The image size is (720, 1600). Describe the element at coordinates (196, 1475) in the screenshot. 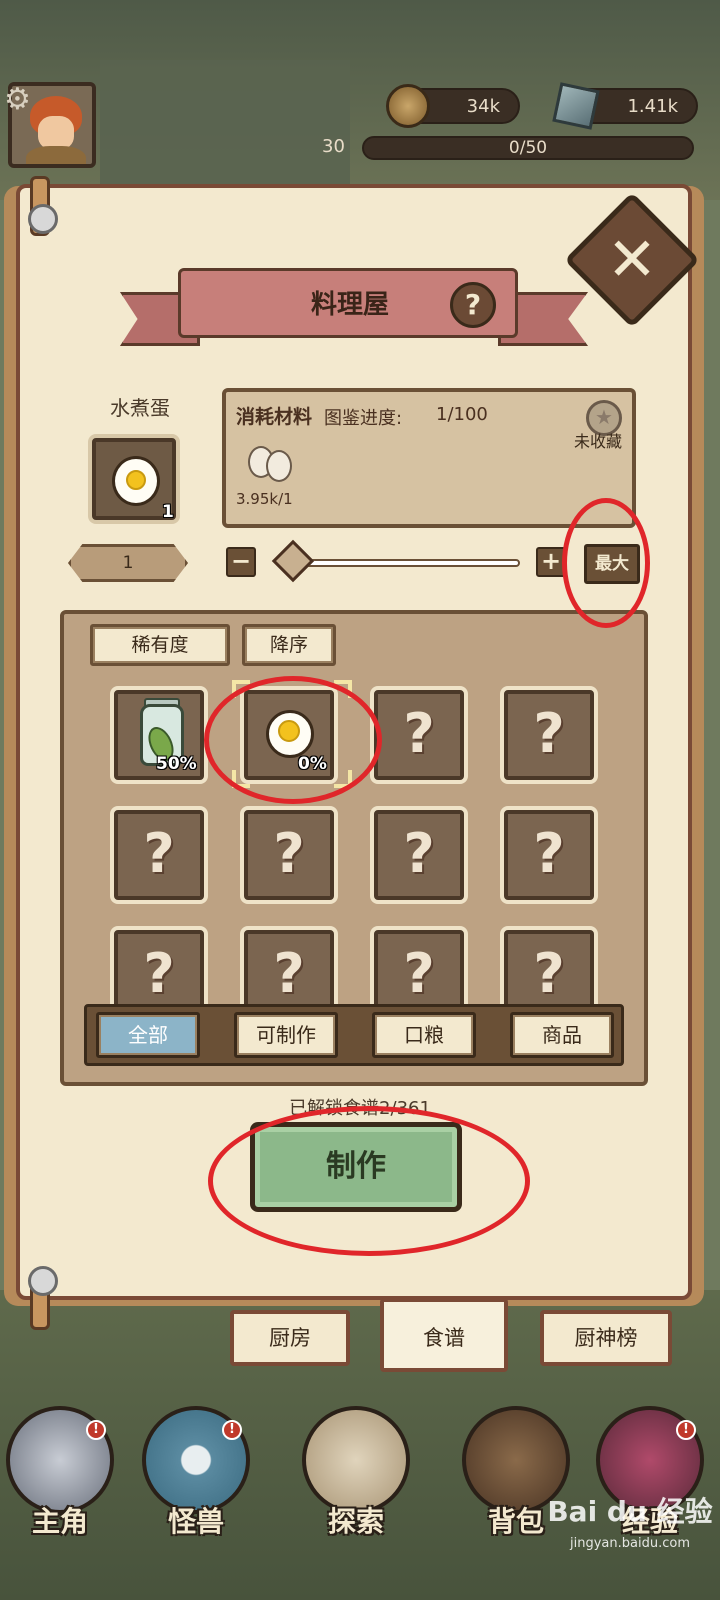

I see `nav-monster: ! 怪兽` at that location.